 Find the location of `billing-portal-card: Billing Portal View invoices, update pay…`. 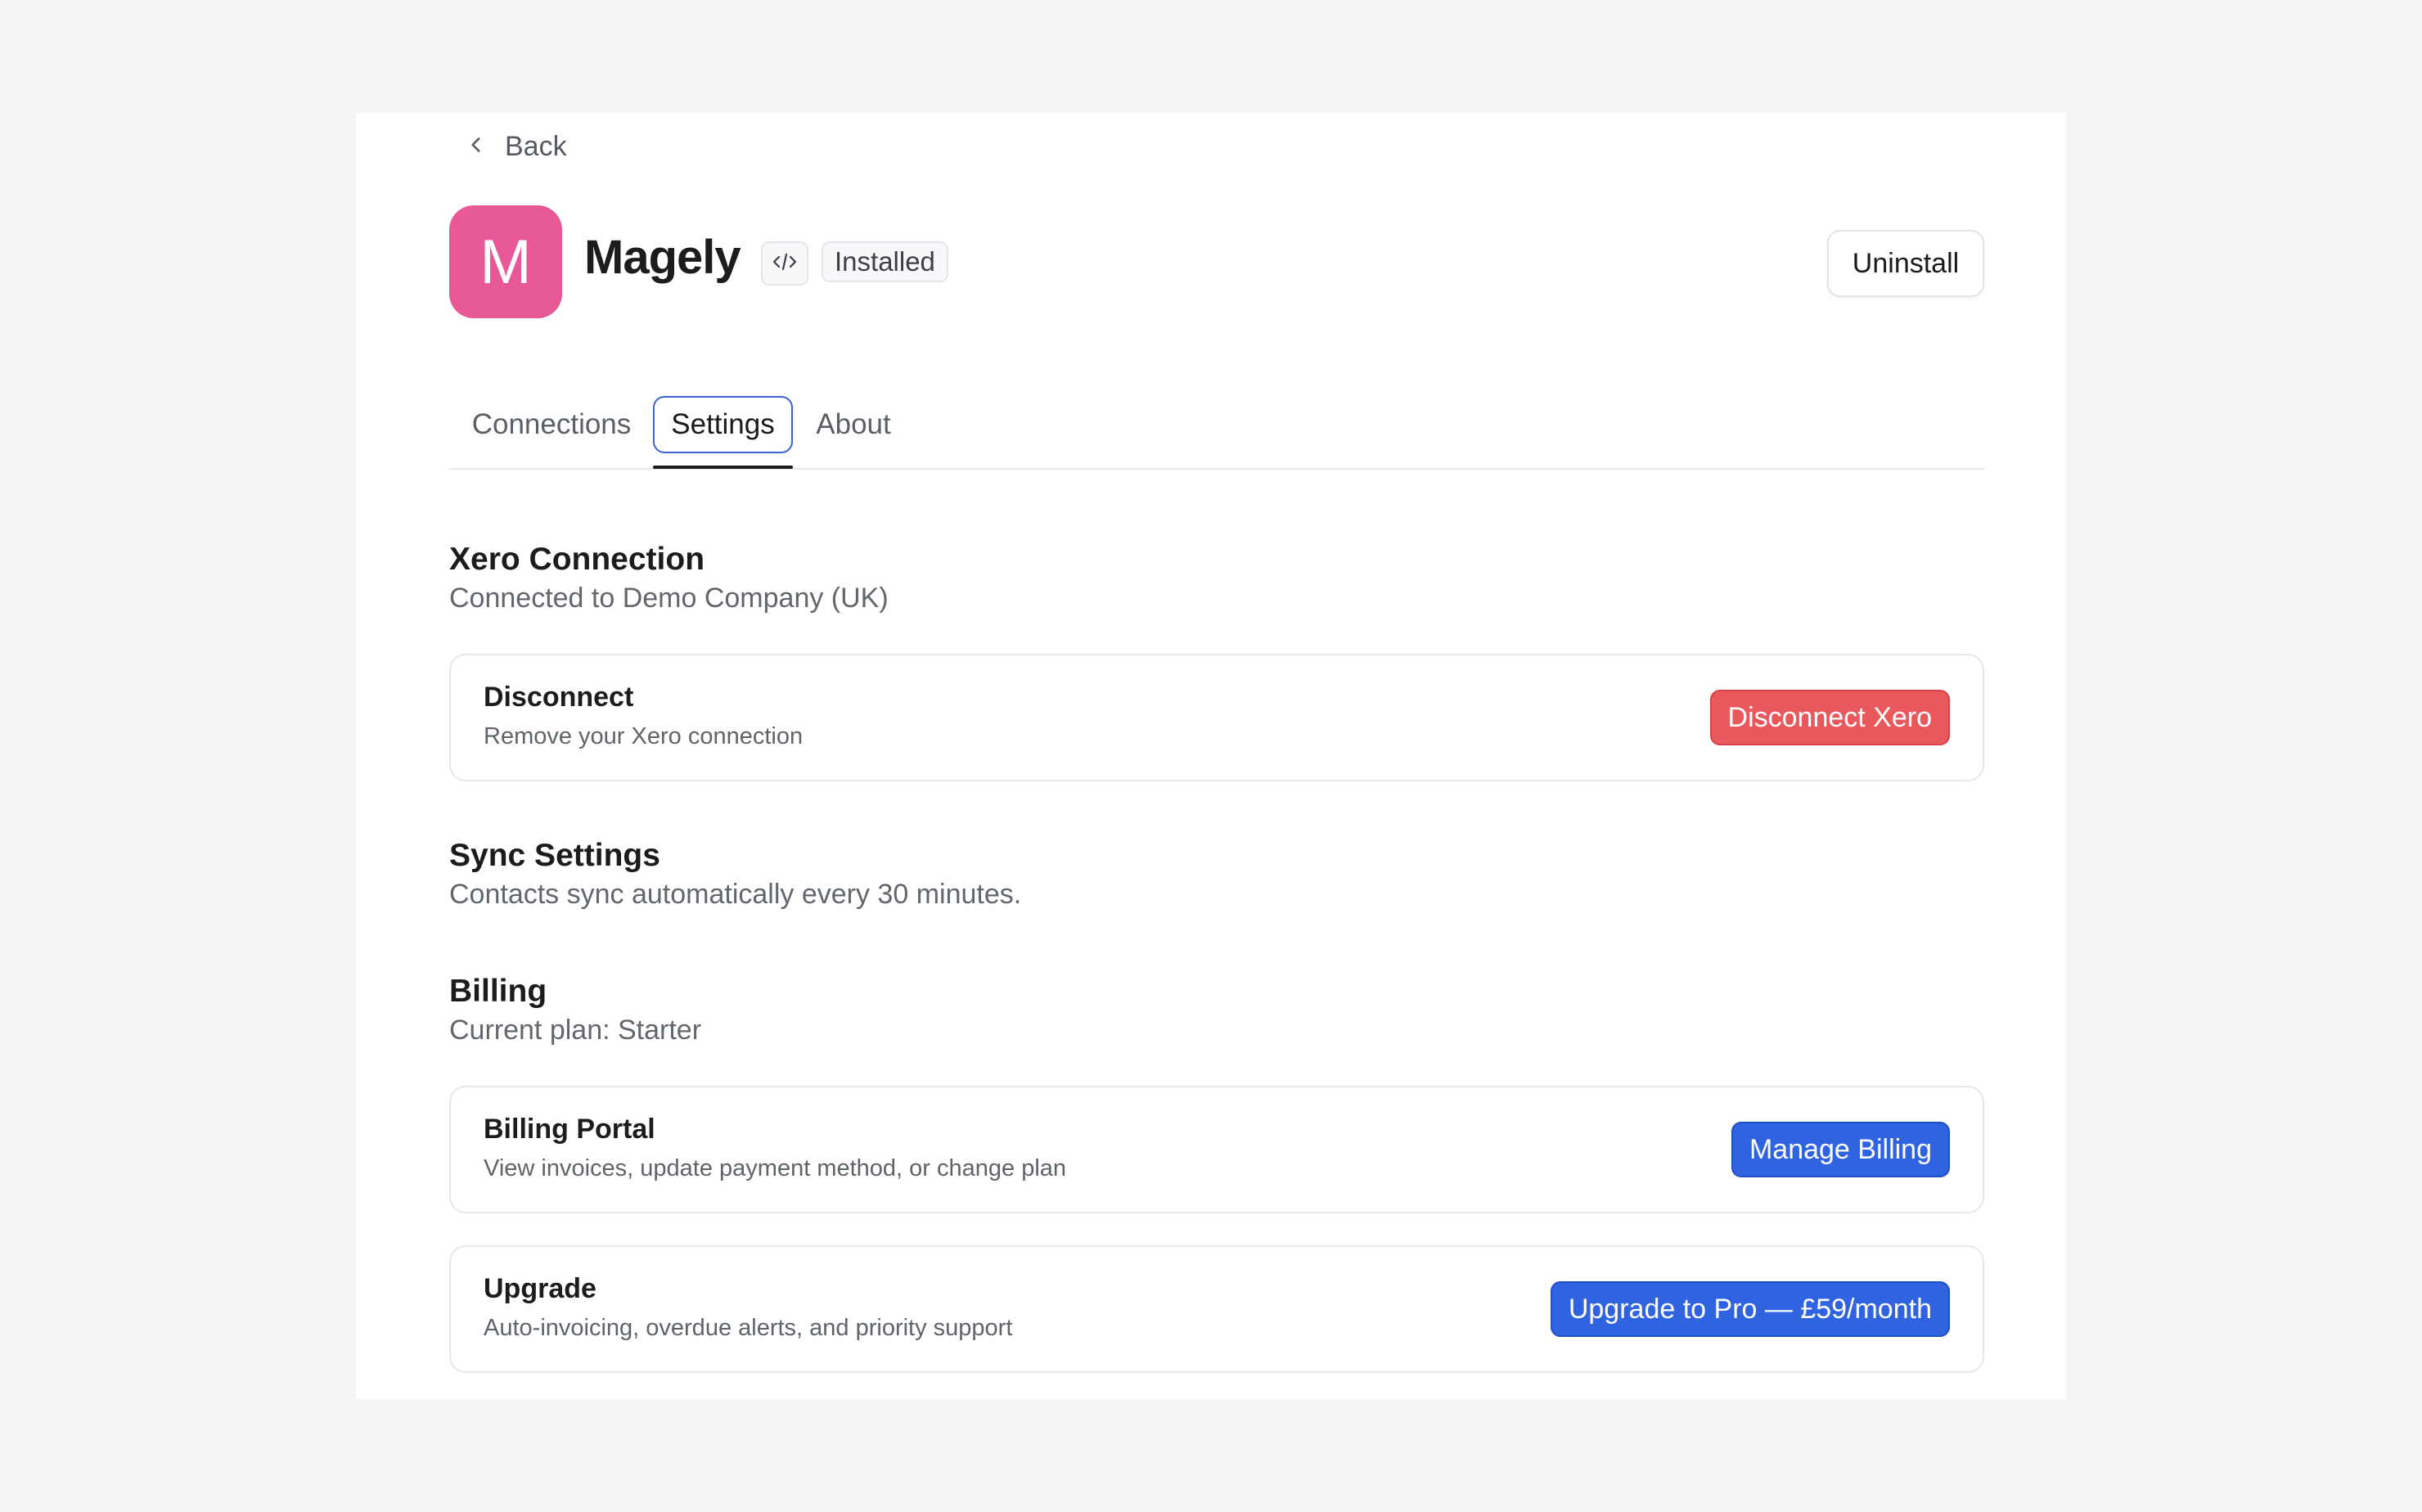

billing-portal-card: Billing Portal View invoices, update pay… is located at coordinates (1216, 1150).